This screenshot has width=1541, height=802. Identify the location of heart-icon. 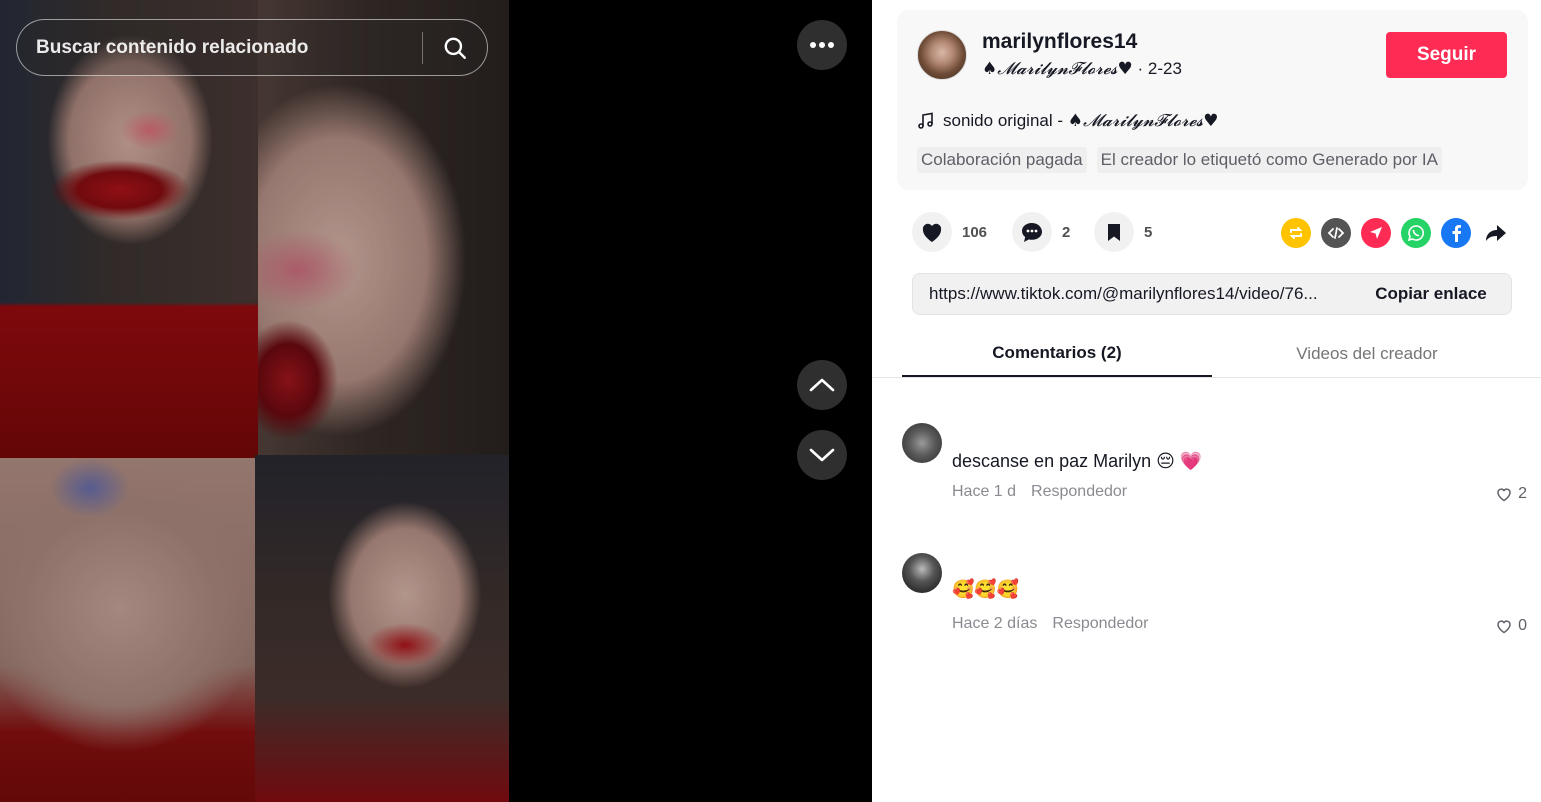
(932, 232).